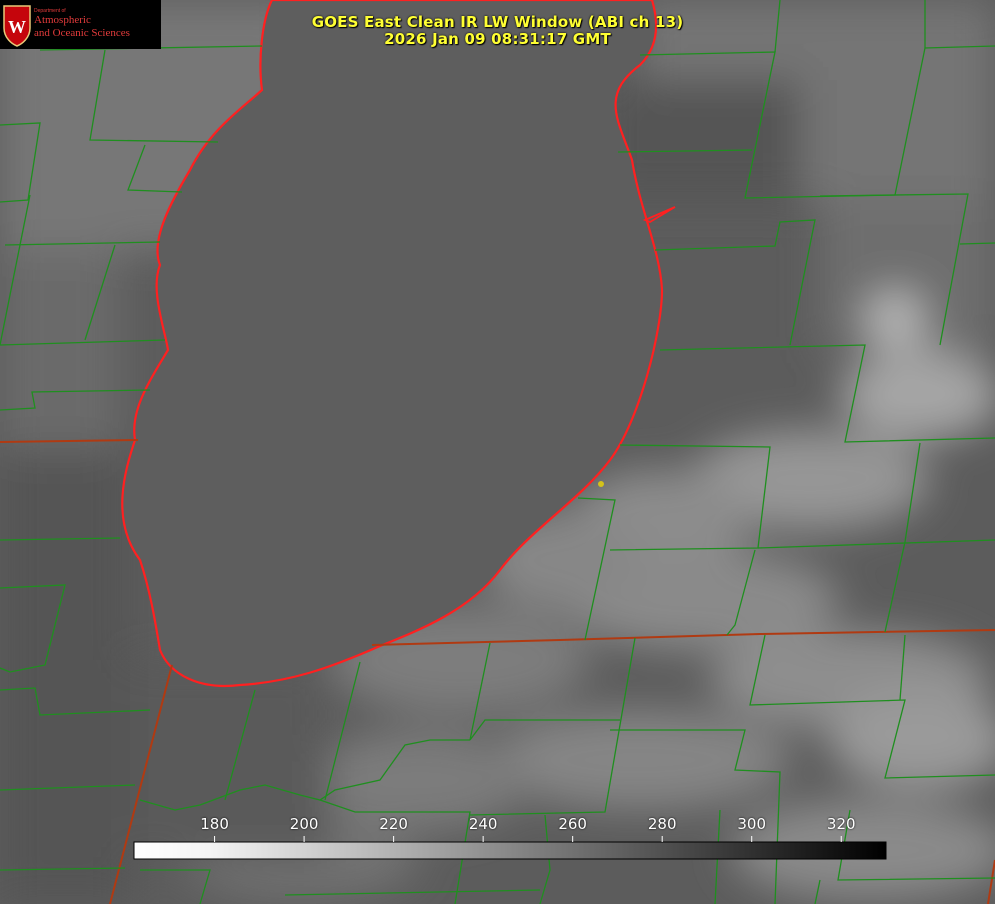 The height and width of the screenshot is (904, 995). What do you see at coordinates (752, 824) in the screenshot?
I see `colorbar-tick-label: 300` at bounding box center [752, 824].